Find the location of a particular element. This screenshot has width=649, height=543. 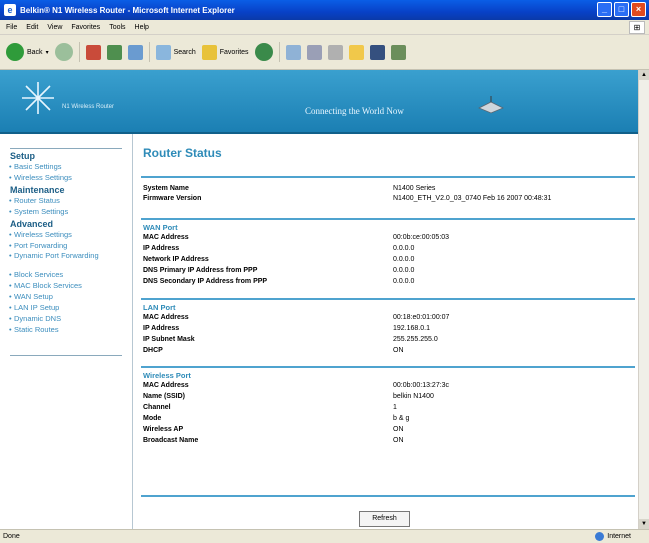

info-row: Name (SSID) belkin N1400 is located at coordinates (388, 398).